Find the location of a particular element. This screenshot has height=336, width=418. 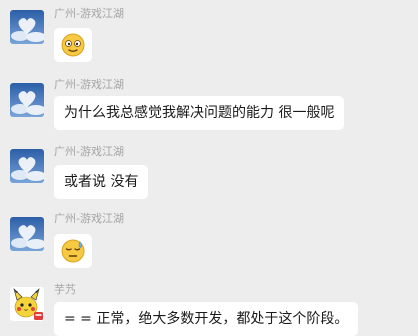

sweat-face-emoji-icon is located at coordinates (73, 251).